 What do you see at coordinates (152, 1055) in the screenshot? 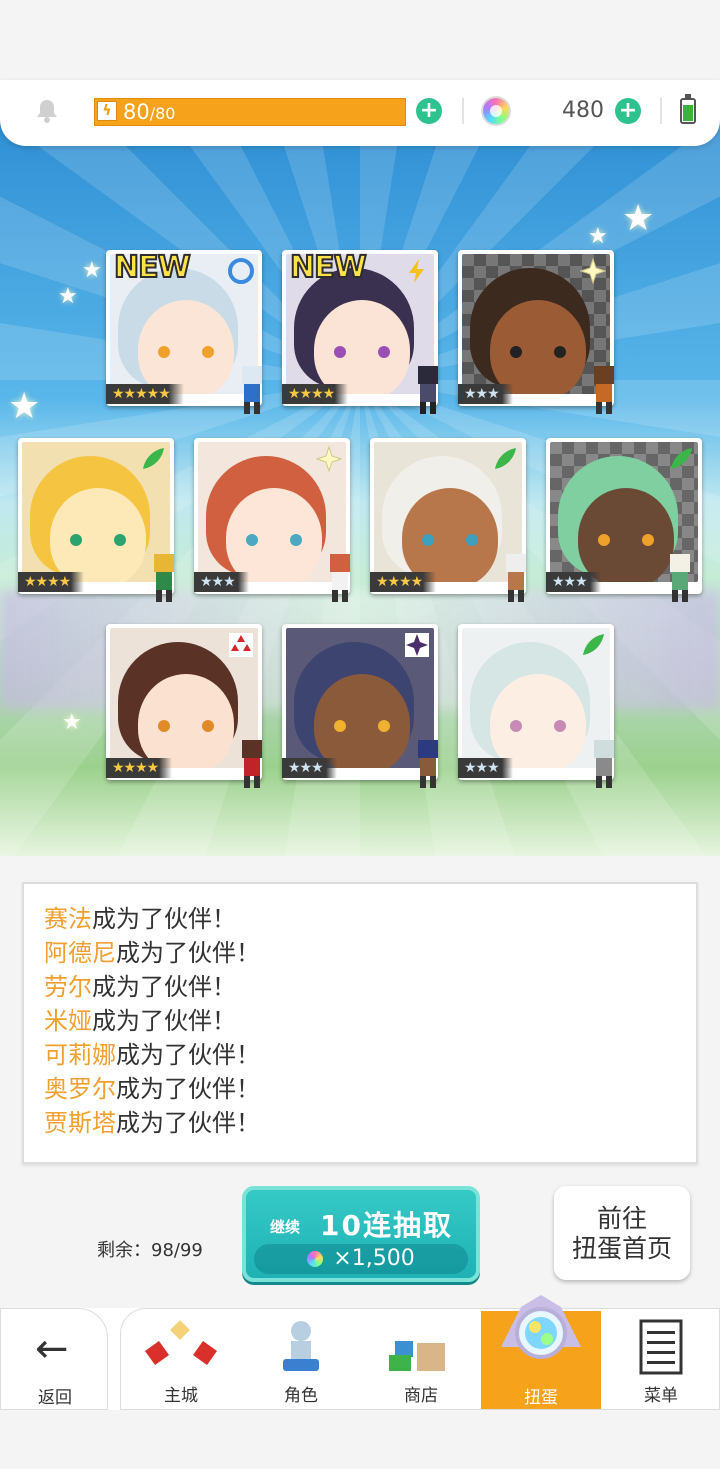
I see `log-line: 可莉娜成为了伙伴！` at bounding box center [152, 1055].